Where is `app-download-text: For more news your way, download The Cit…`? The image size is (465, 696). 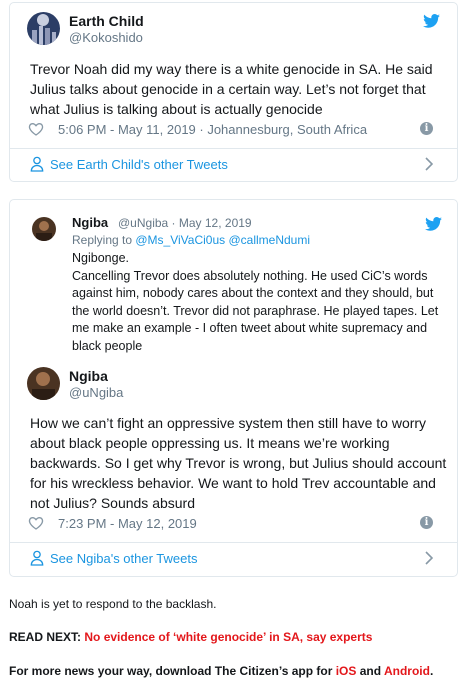
app-download-text: For more news your way, download The Cit… is located at coordinates (172, 671).